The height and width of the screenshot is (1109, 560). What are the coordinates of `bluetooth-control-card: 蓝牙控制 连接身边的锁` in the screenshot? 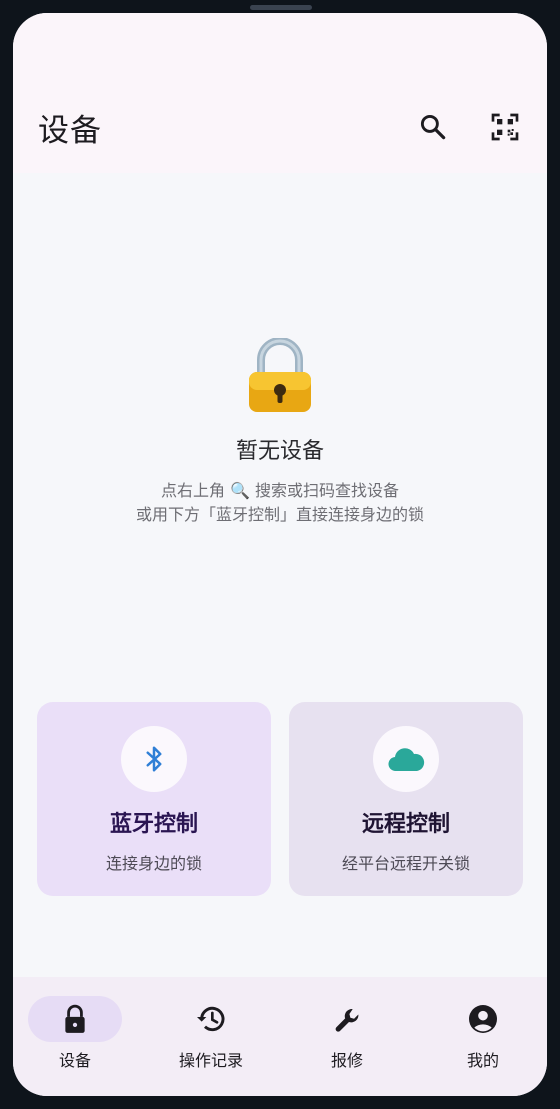 It's located at (154, 799).